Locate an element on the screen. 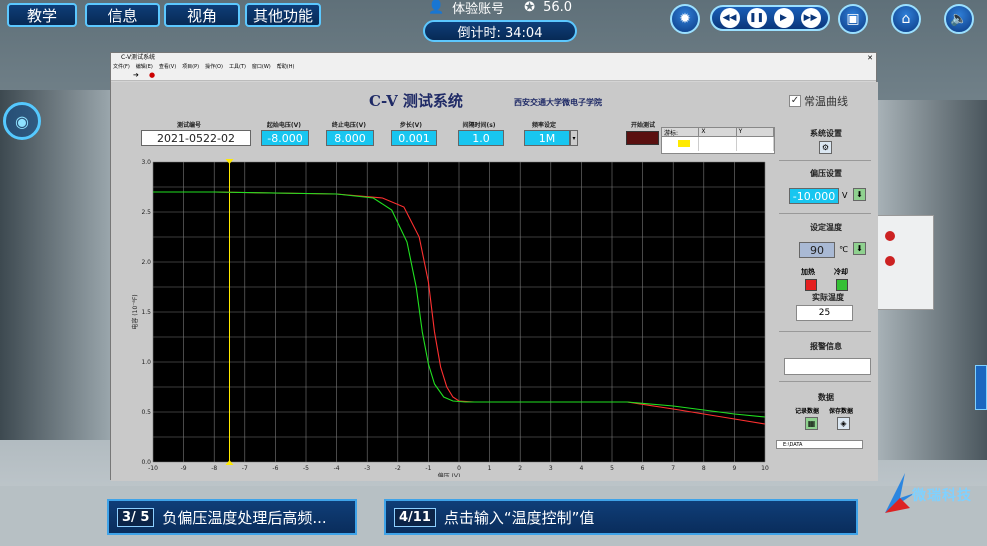 This screenshot has width=987, height=546. light-bulb-icon: ✹ is located at coordinates (685, 19).